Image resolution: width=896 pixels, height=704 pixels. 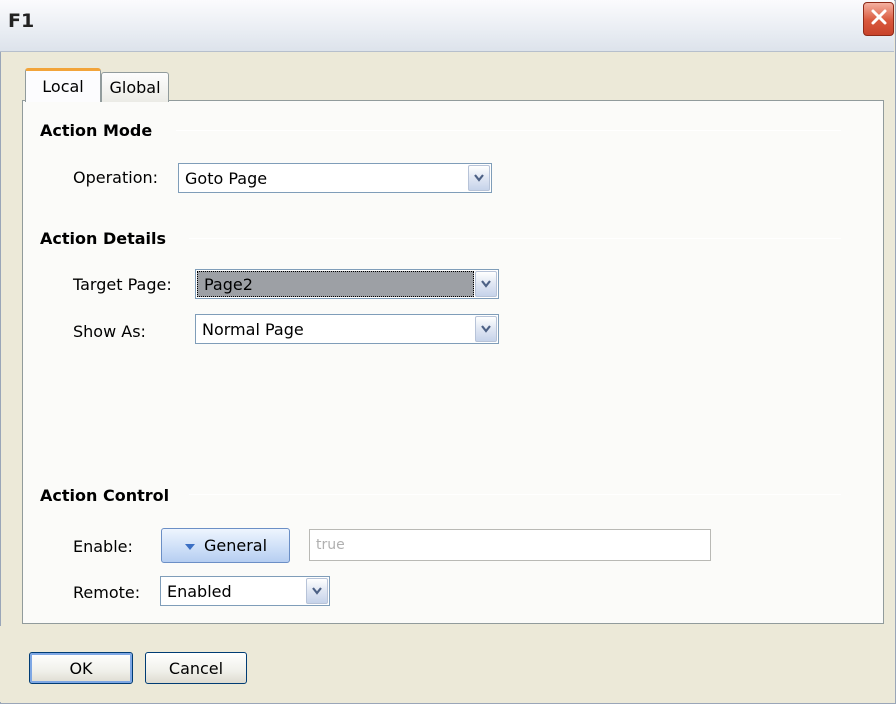 I want to click on triangle-down-icon, so click(x=190, y=545).